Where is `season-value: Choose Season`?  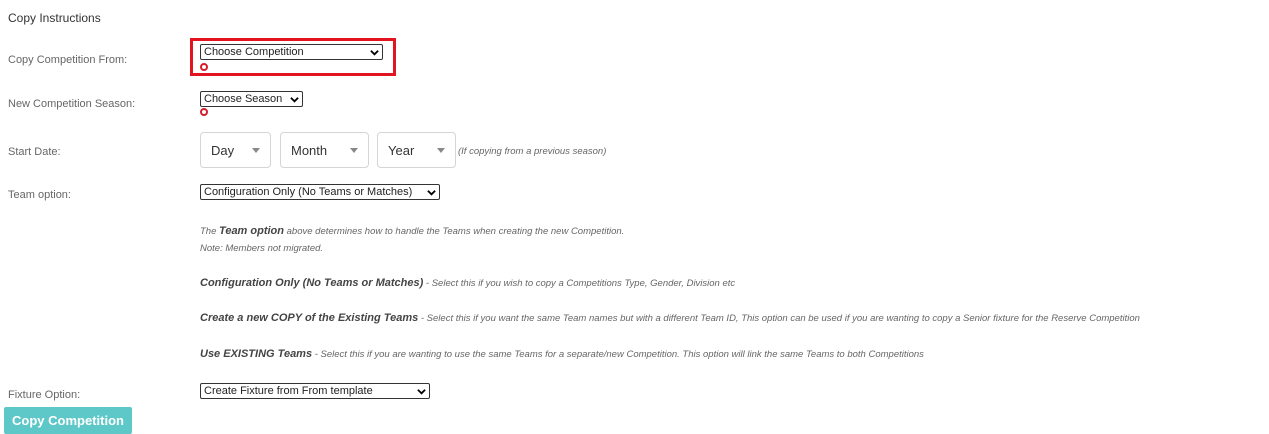
season-value: Choose Season is located at coordinates (243, 99).